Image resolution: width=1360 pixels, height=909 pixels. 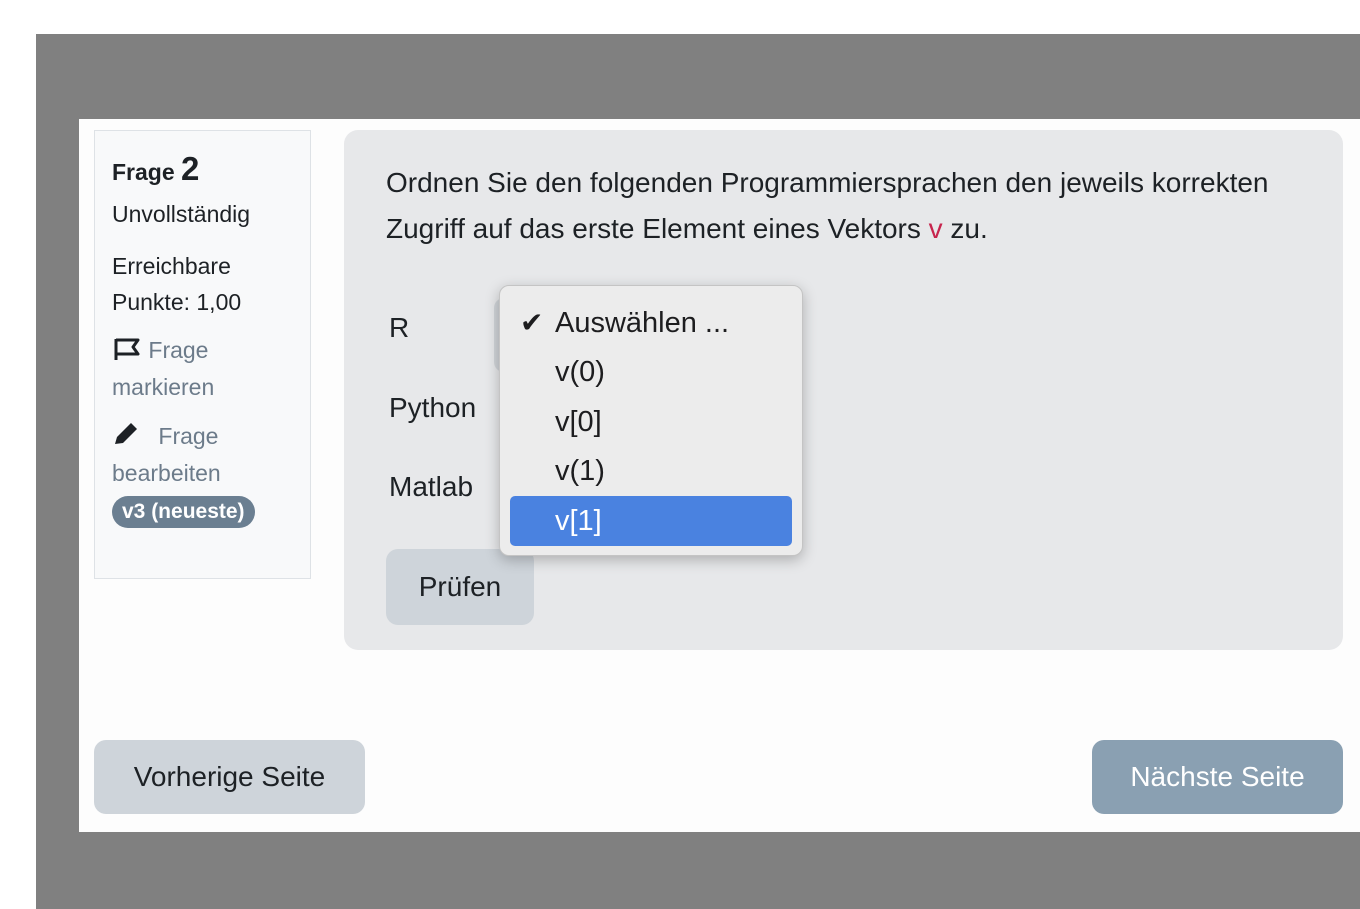 I want to click on question-label: Frage, so click(x=143, y=172).